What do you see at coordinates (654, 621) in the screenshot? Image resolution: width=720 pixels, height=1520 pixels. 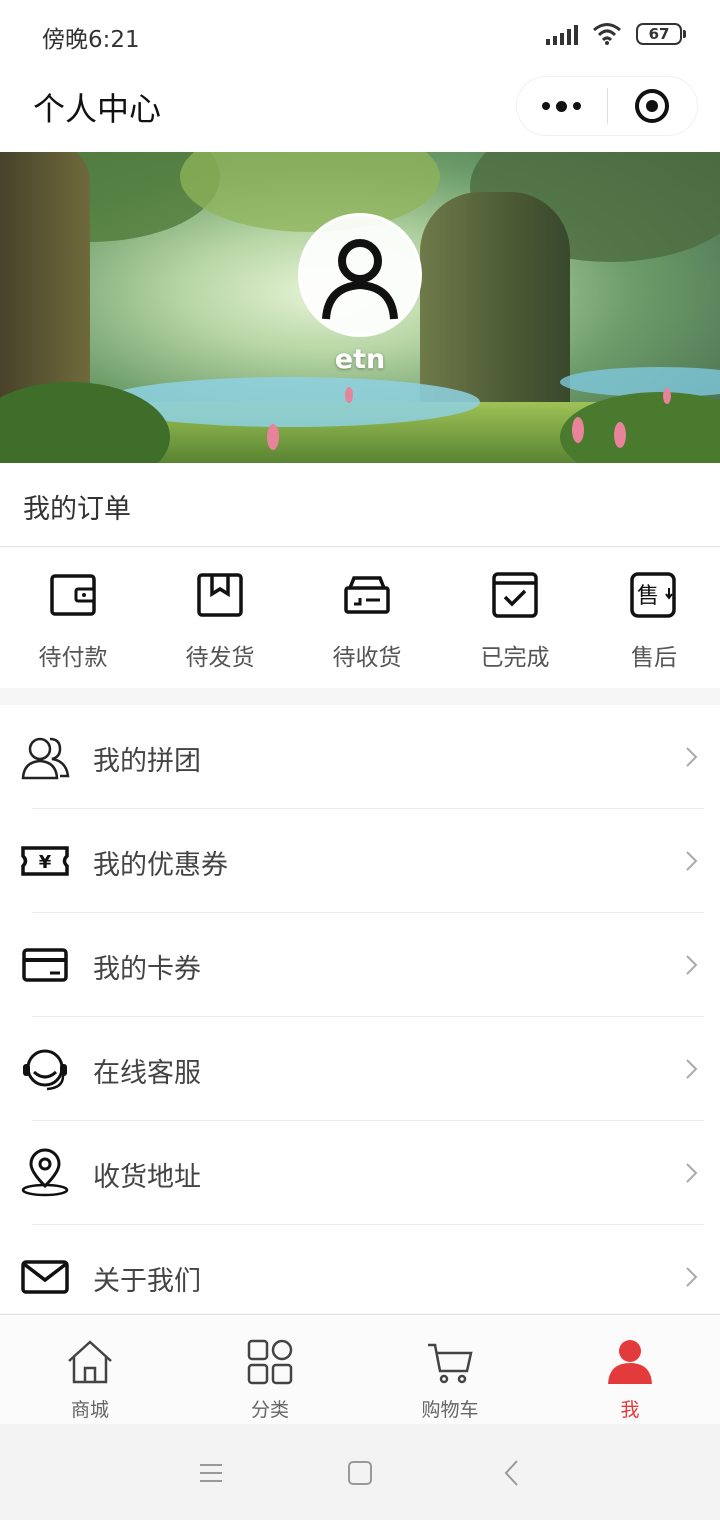 I see `order-after-sale: 售 售后` at bounding box center [654, 621].